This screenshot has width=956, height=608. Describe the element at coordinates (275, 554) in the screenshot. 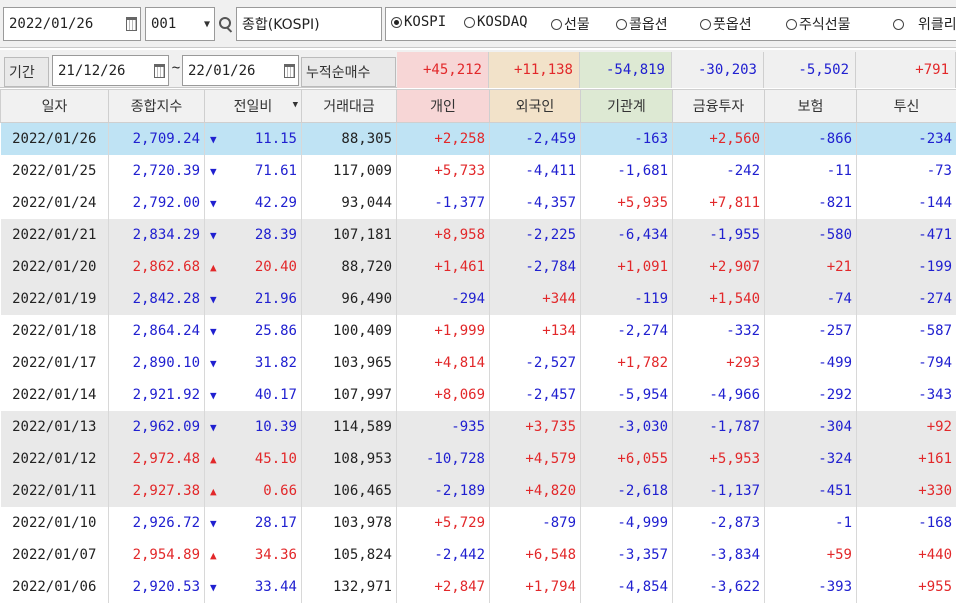

I see `change-value: 34.36` at that location.